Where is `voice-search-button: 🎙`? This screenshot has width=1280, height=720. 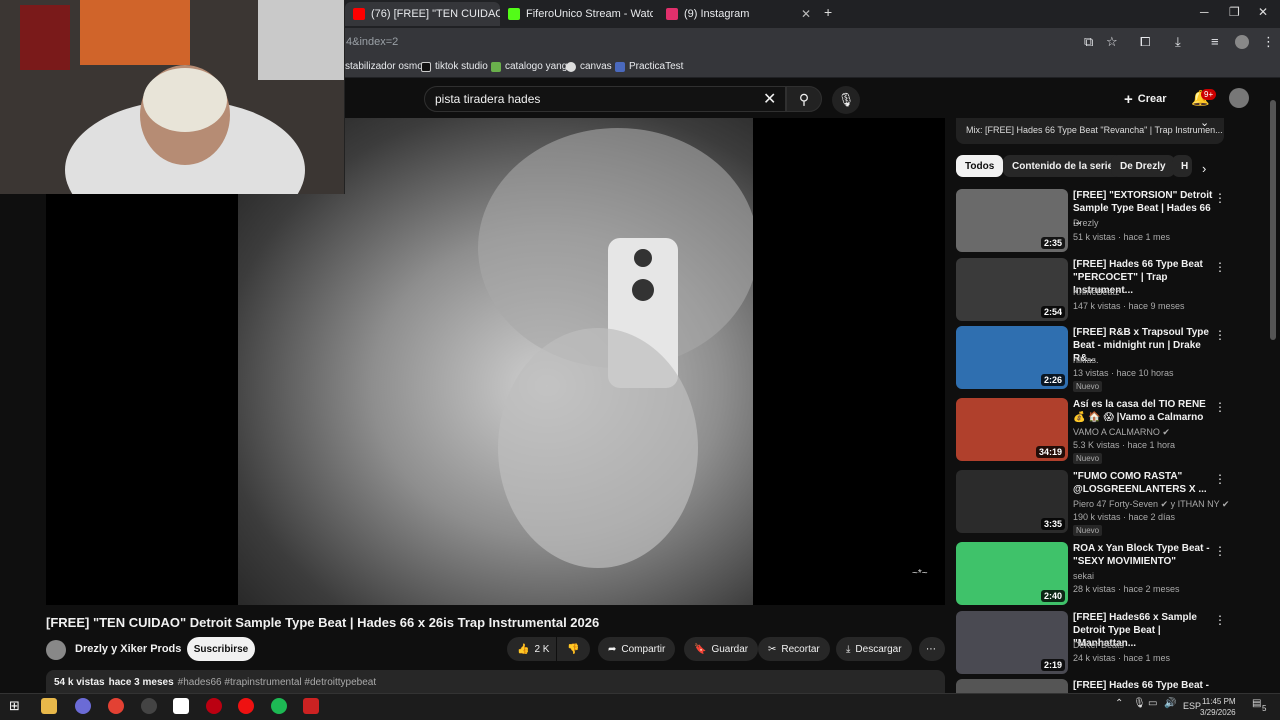
voice-search-button: 🎙 is located at coordinates (846, 100).